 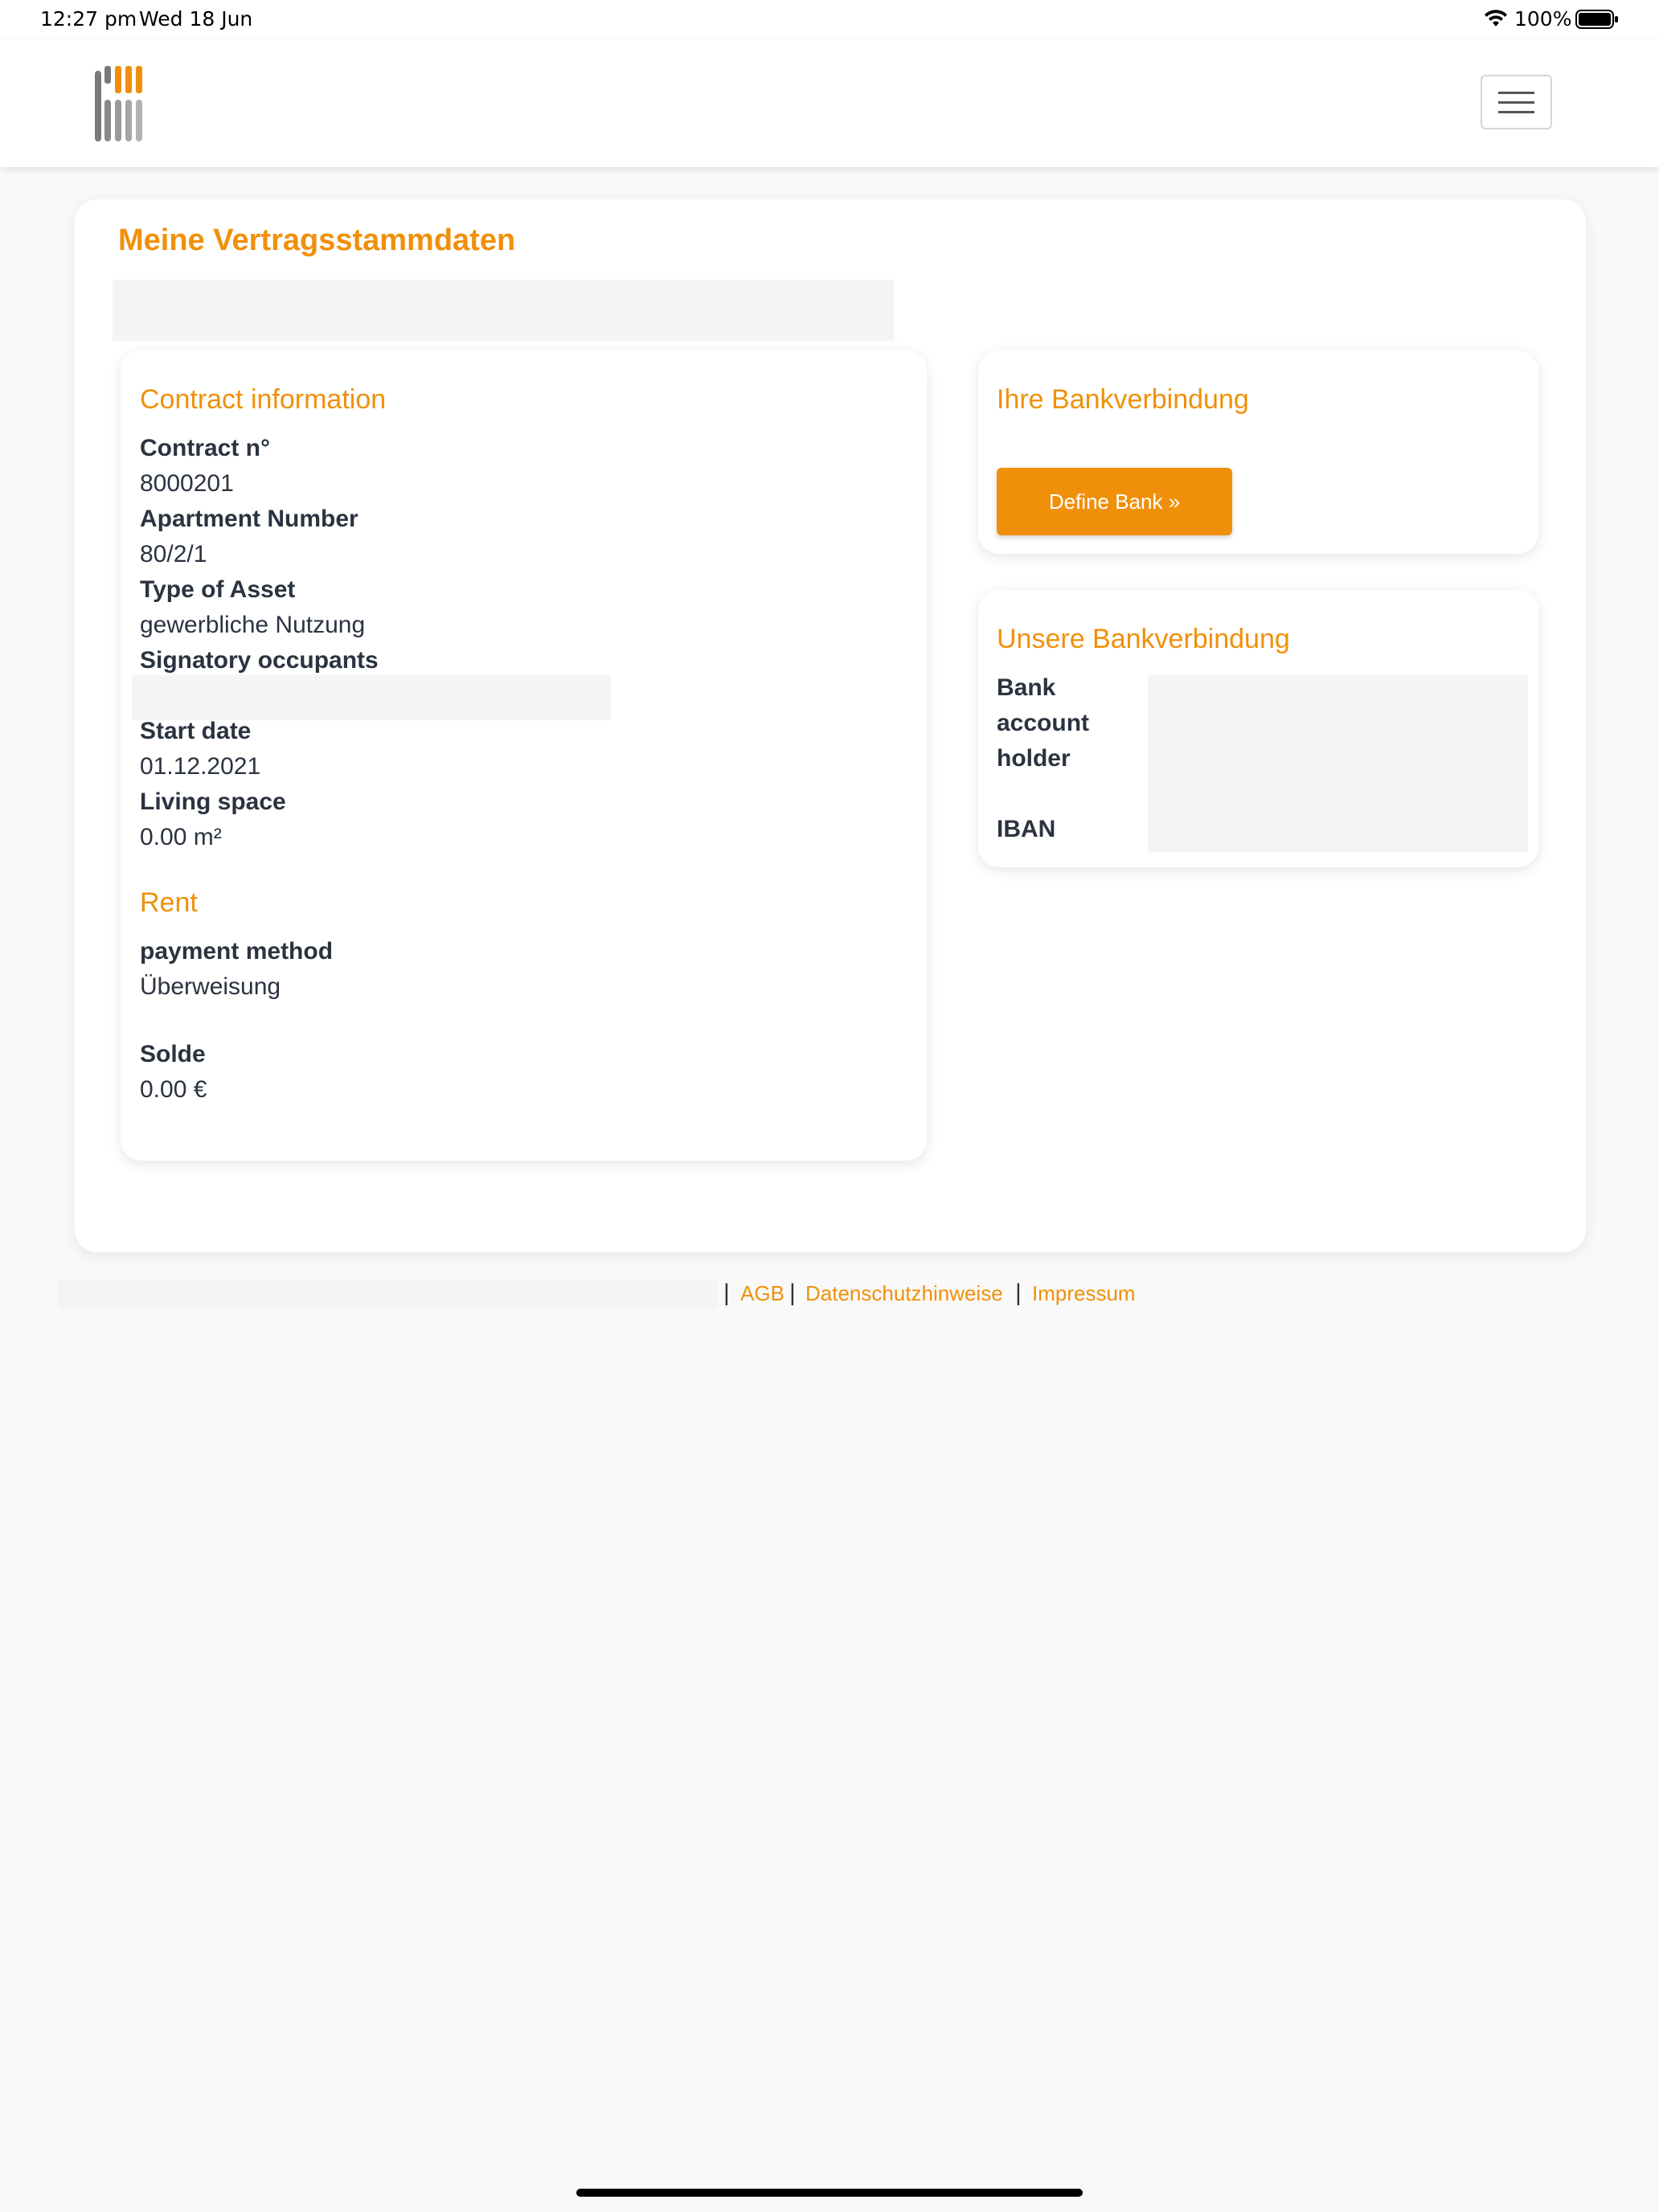 I want to click on start-date-label: Start date, so click(x=196, y=731).